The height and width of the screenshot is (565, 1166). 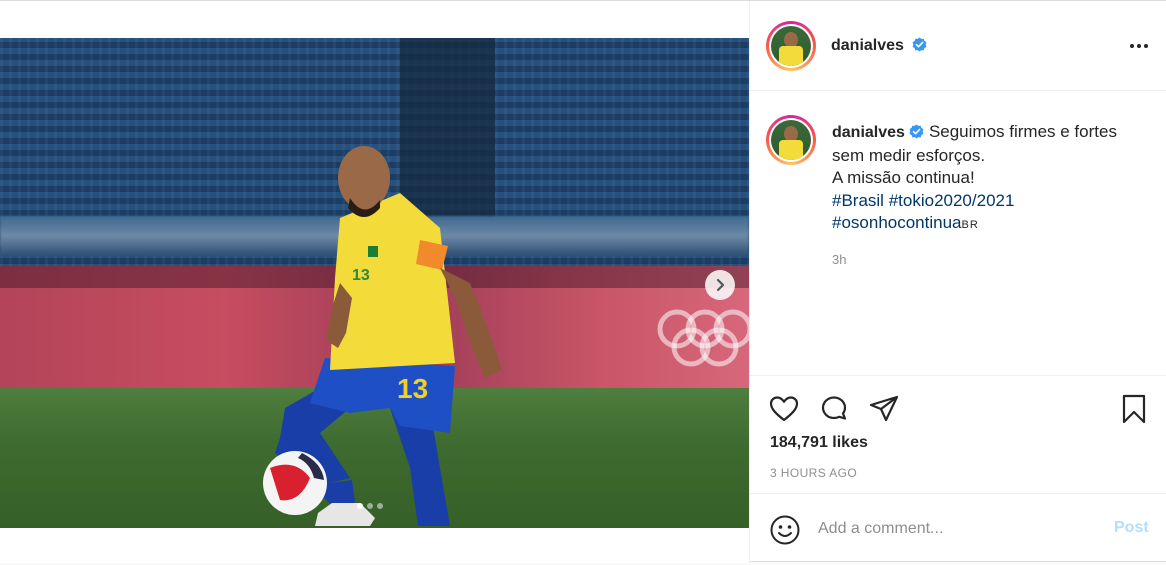 I want to click on more-options-icon, so click(x=1139, y=46).